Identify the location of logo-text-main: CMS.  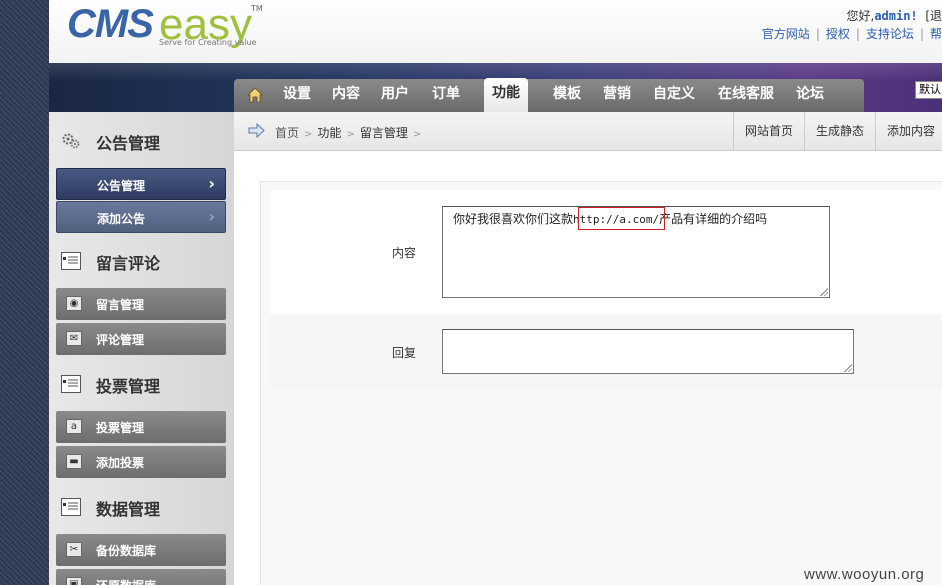
(110, 24).